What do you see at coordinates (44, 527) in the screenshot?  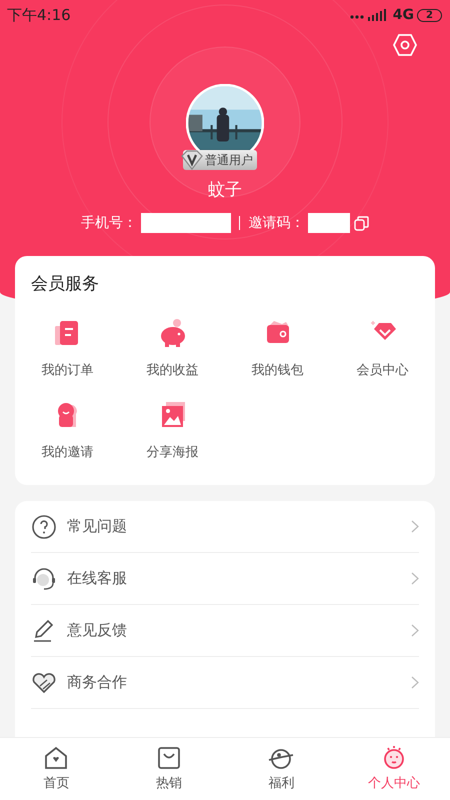 I see `help-icon` at bounding box center [44, 527].